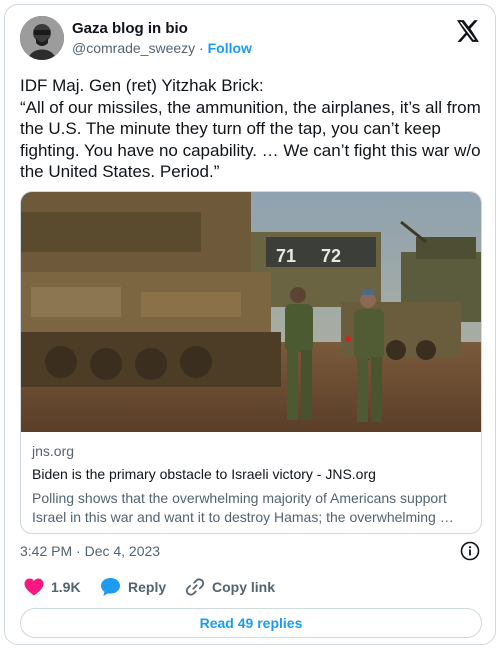  I want to click on tweet-actions: 1.9K Reply Copy link, so click(250, 587).